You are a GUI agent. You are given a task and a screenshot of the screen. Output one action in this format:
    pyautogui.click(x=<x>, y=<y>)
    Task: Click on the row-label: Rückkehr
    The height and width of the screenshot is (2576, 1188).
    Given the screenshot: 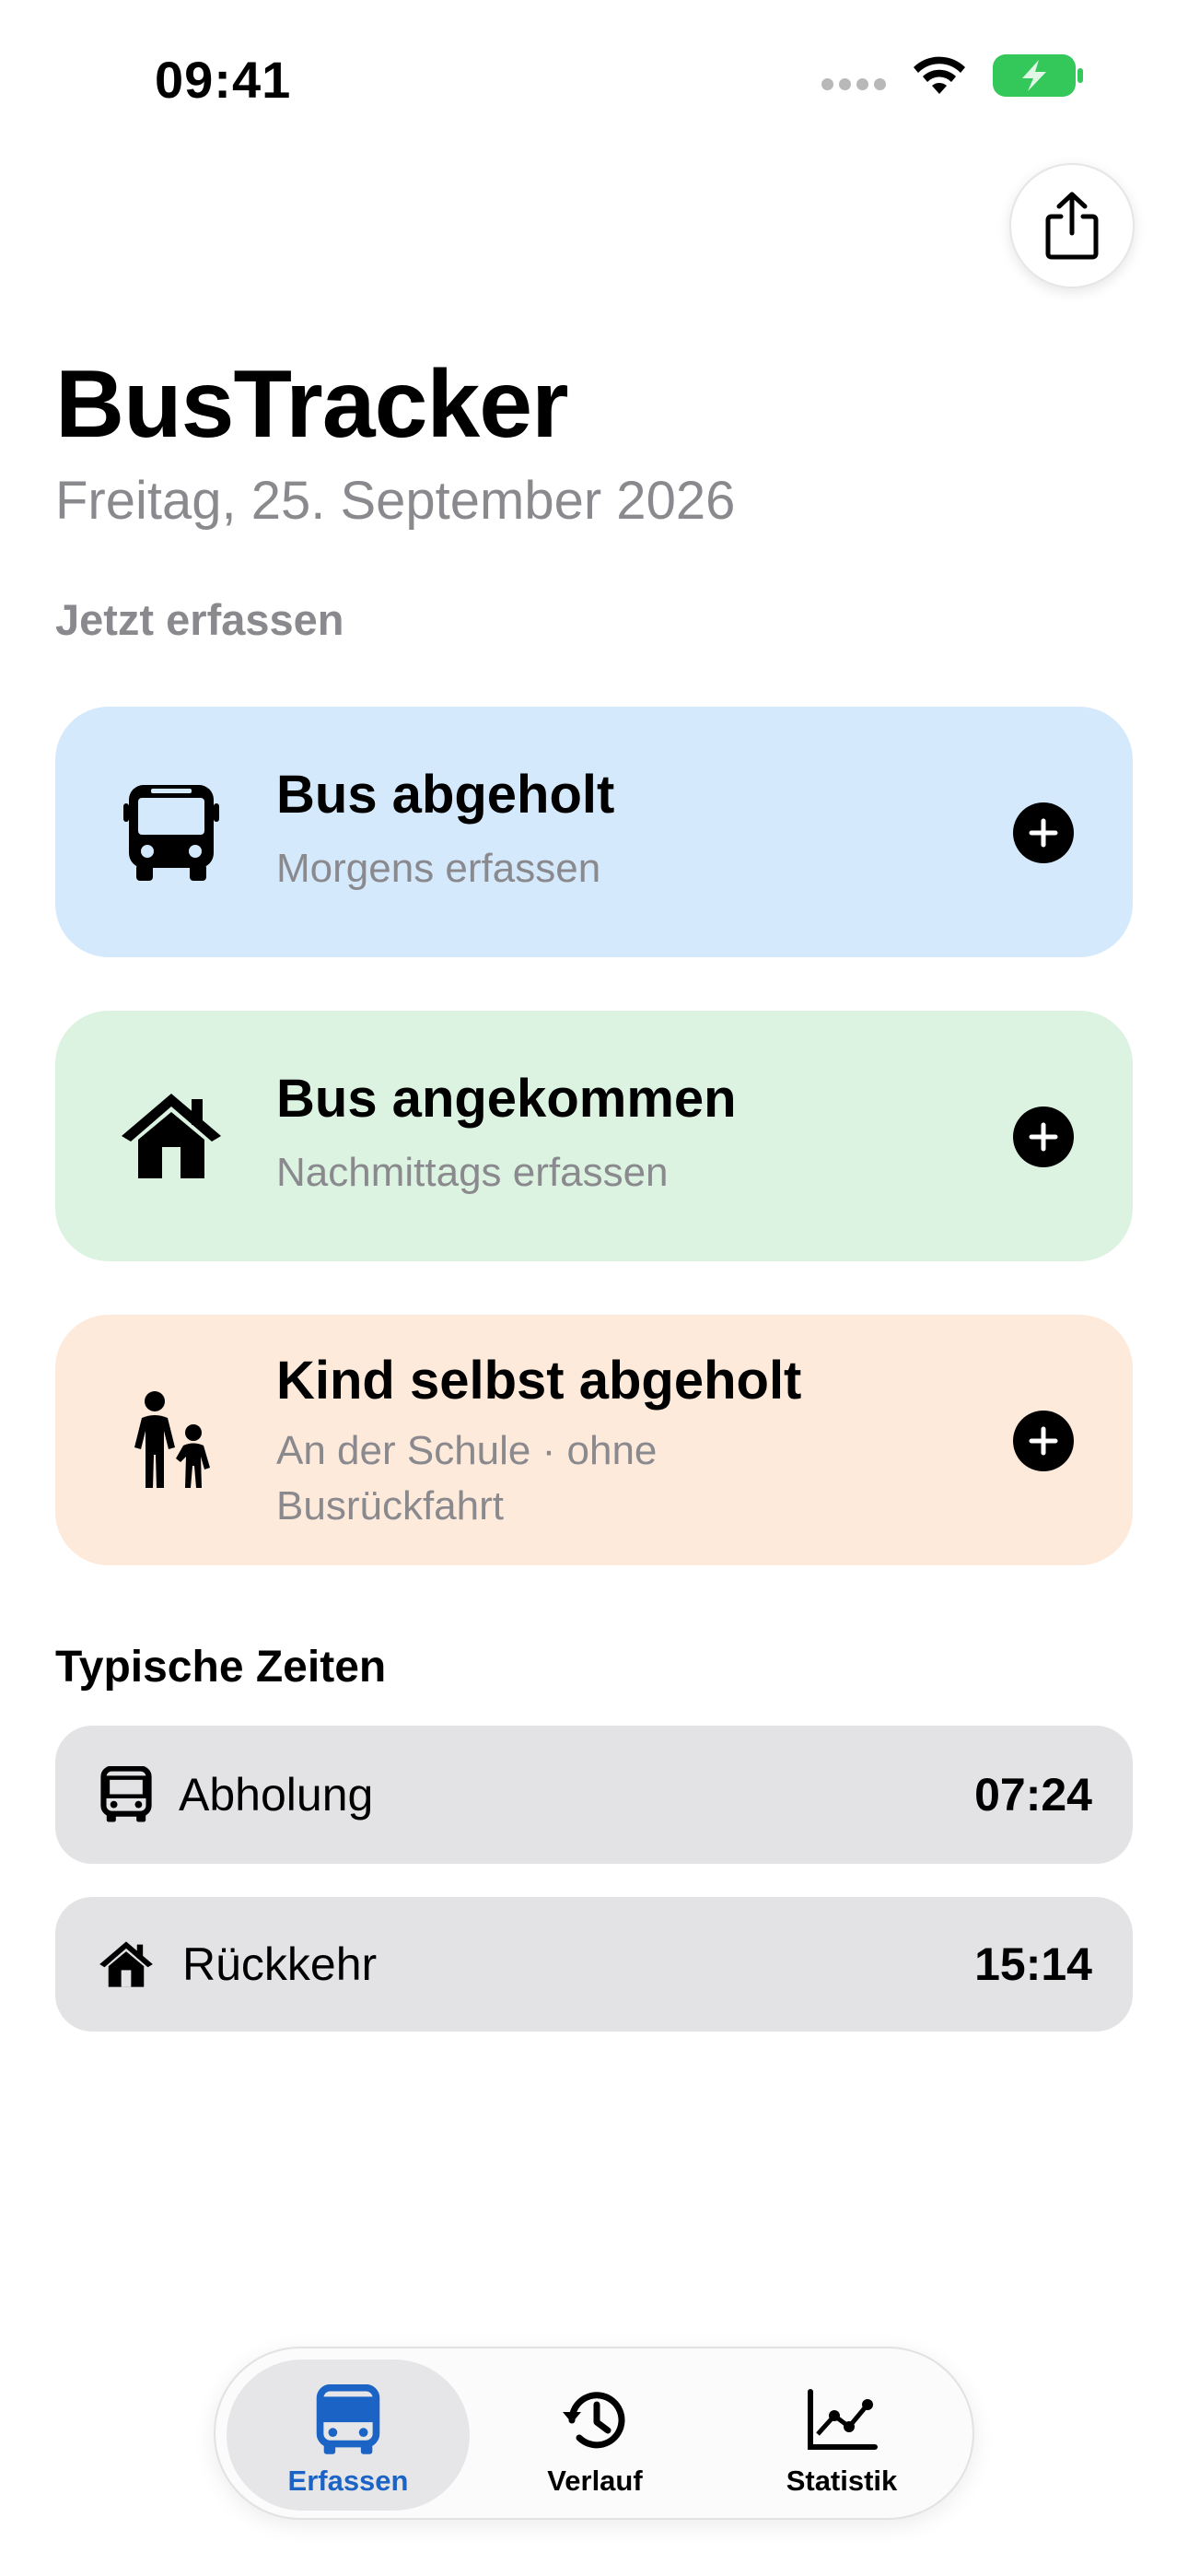 What is the action you would take?
    pyautogui.click(x=280, y=1964)
    